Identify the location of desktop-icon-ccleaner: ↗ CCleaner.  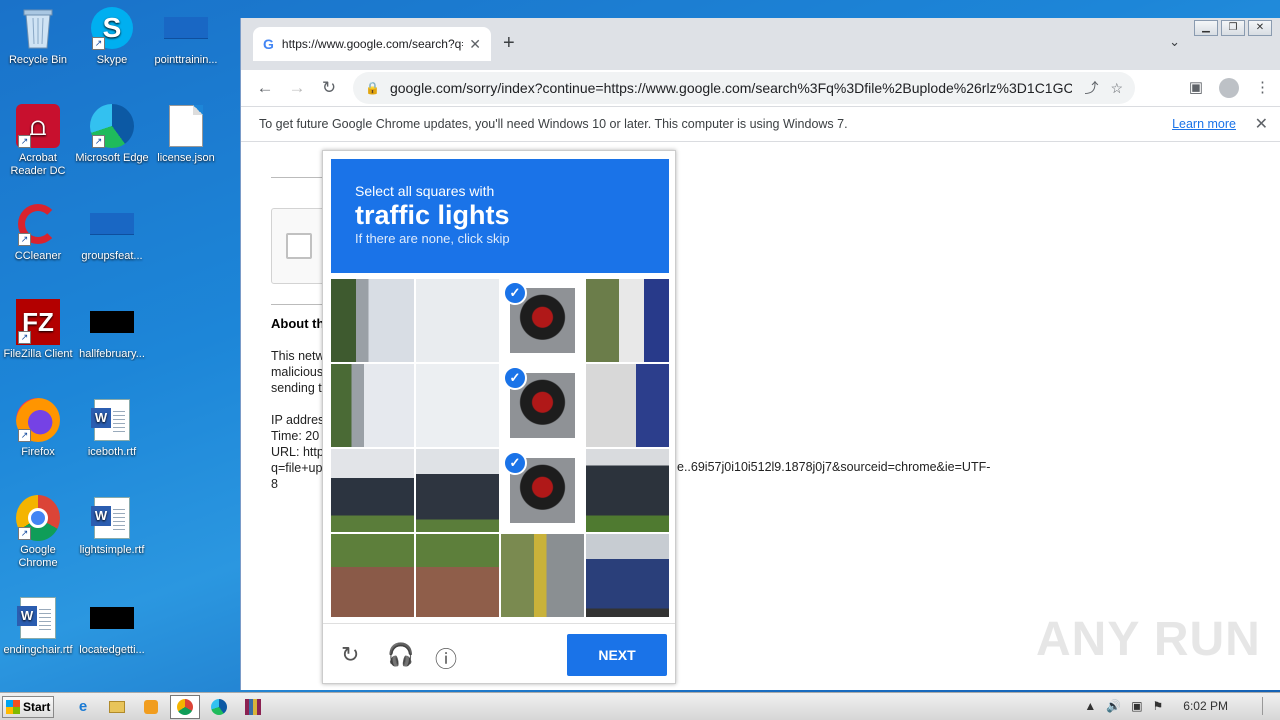
(38, 232).